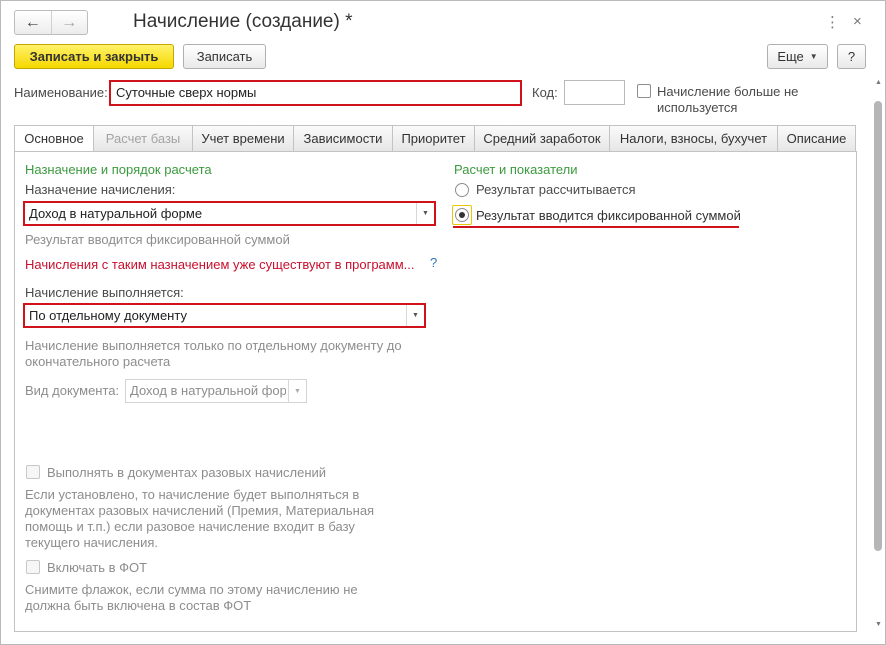 This screenshot has width=886, height=645. Describe the element at coordinates (229, 213) in the screenshot. I see `purpose-select: Доход в натуральной форме ▼` at that location.